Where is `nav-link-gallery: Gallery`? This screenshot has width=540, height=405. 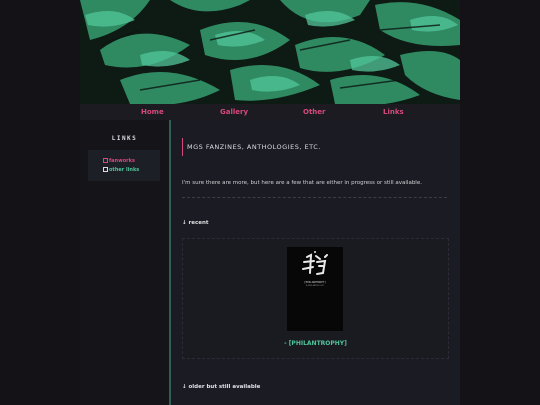
nav-link-gallery: Gallery is located at coordinates (234, 112).